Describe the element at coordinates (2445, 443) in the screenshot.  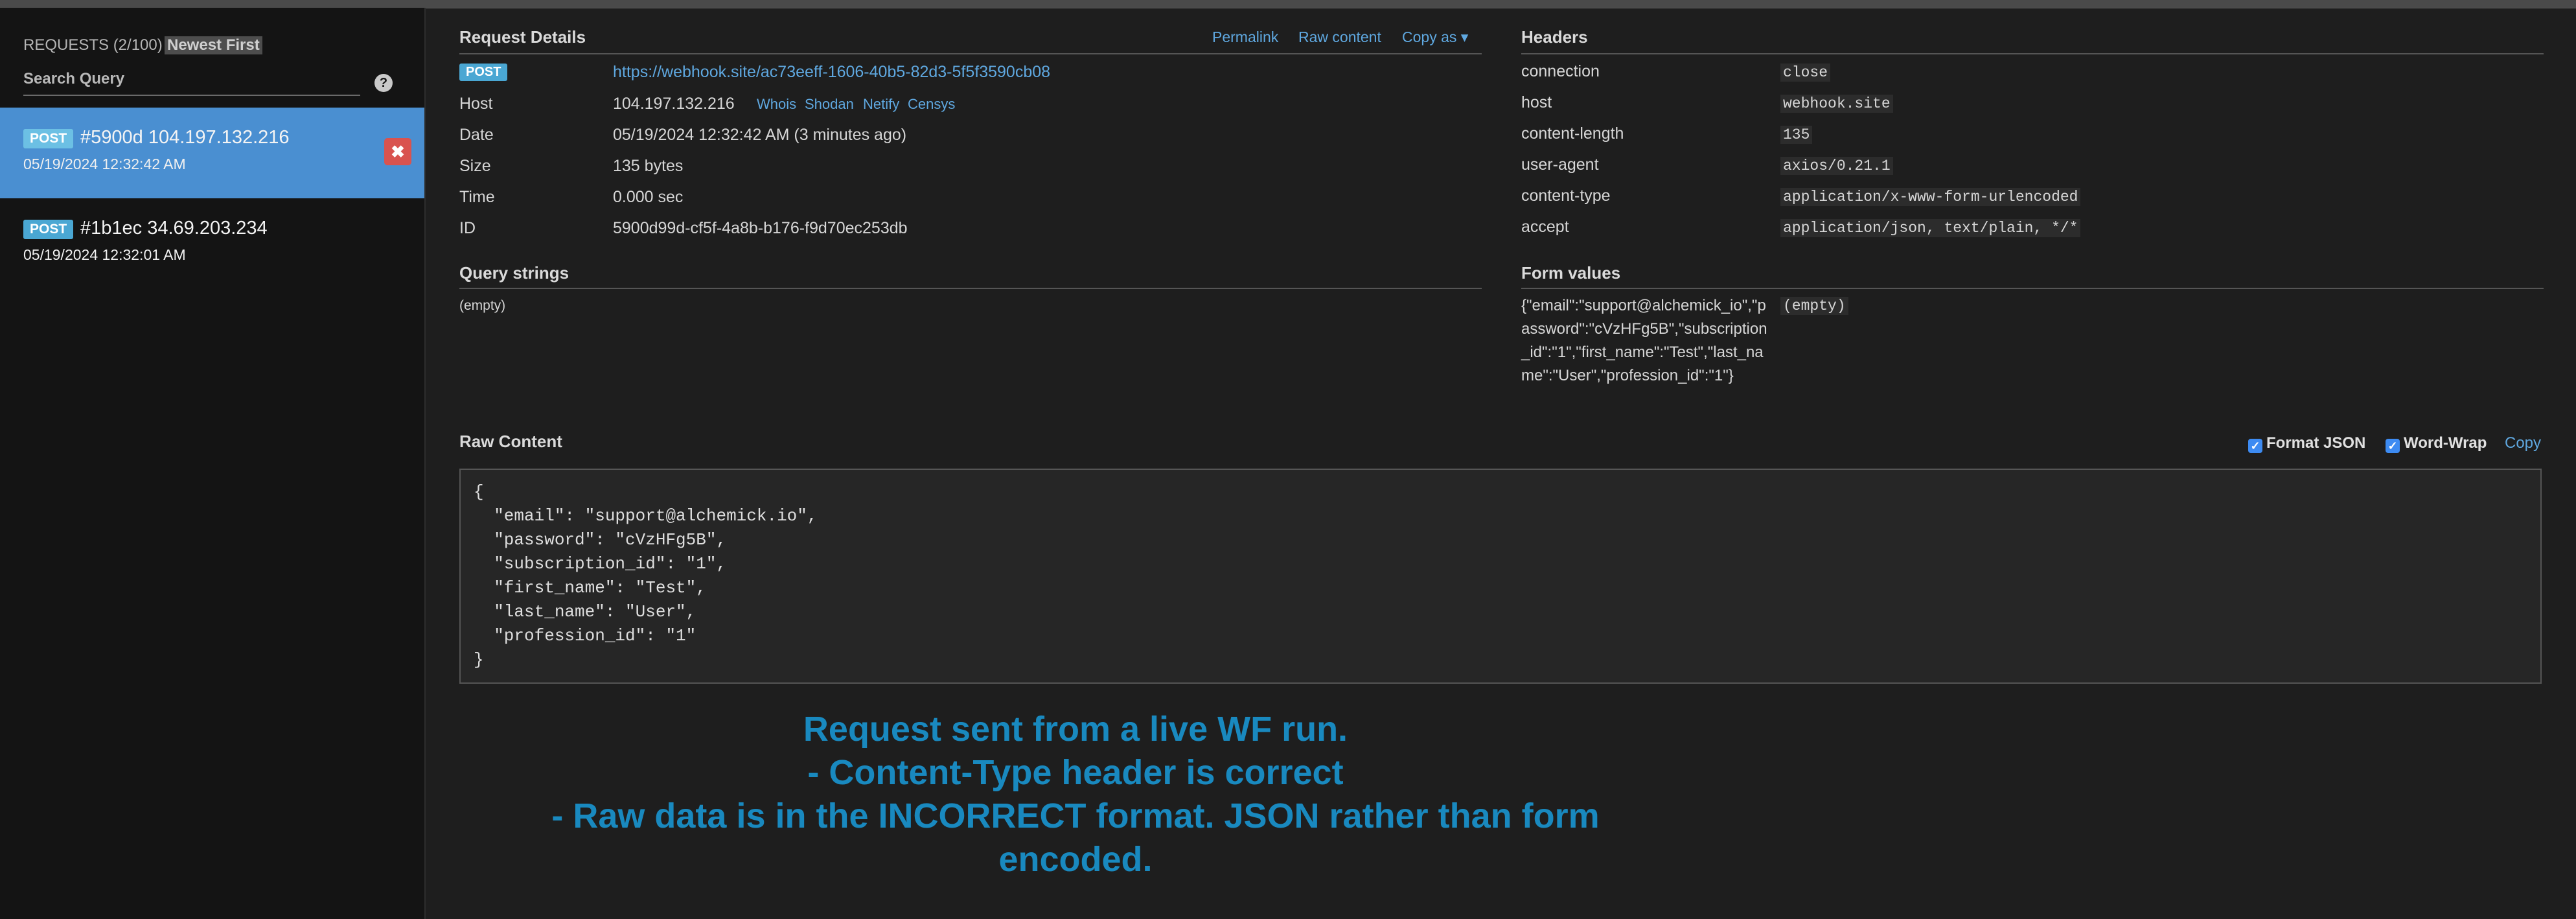
I see `word-wrap-label: Word-Wrap` at that location.